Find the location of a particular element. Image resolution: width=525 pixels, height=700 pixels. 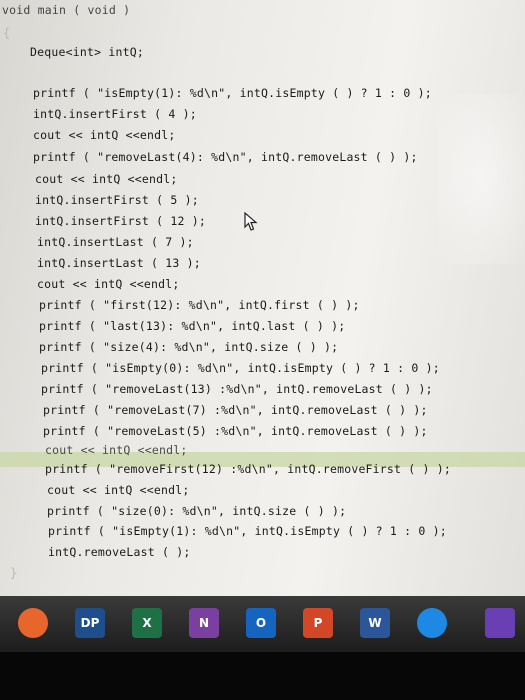

onenote-icon: N is located at coordinates (204, 623).